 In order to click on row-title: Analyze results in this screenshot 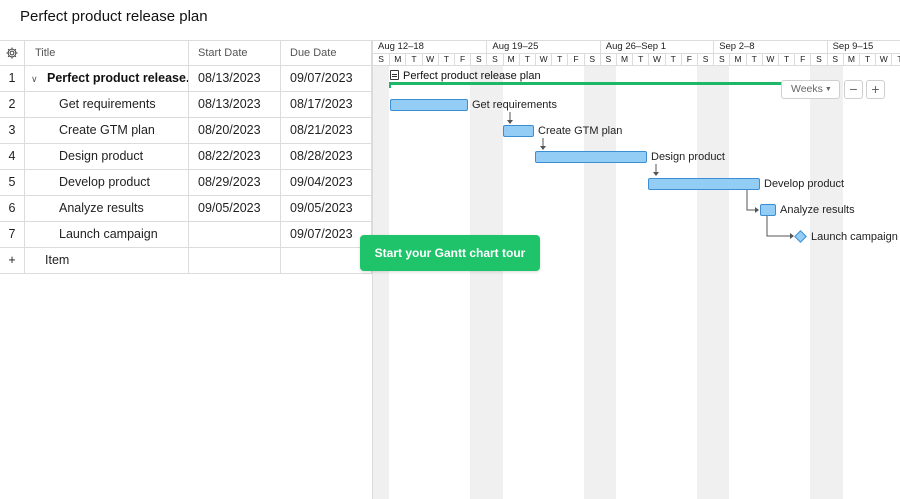, I will do `click(107, 208)`.